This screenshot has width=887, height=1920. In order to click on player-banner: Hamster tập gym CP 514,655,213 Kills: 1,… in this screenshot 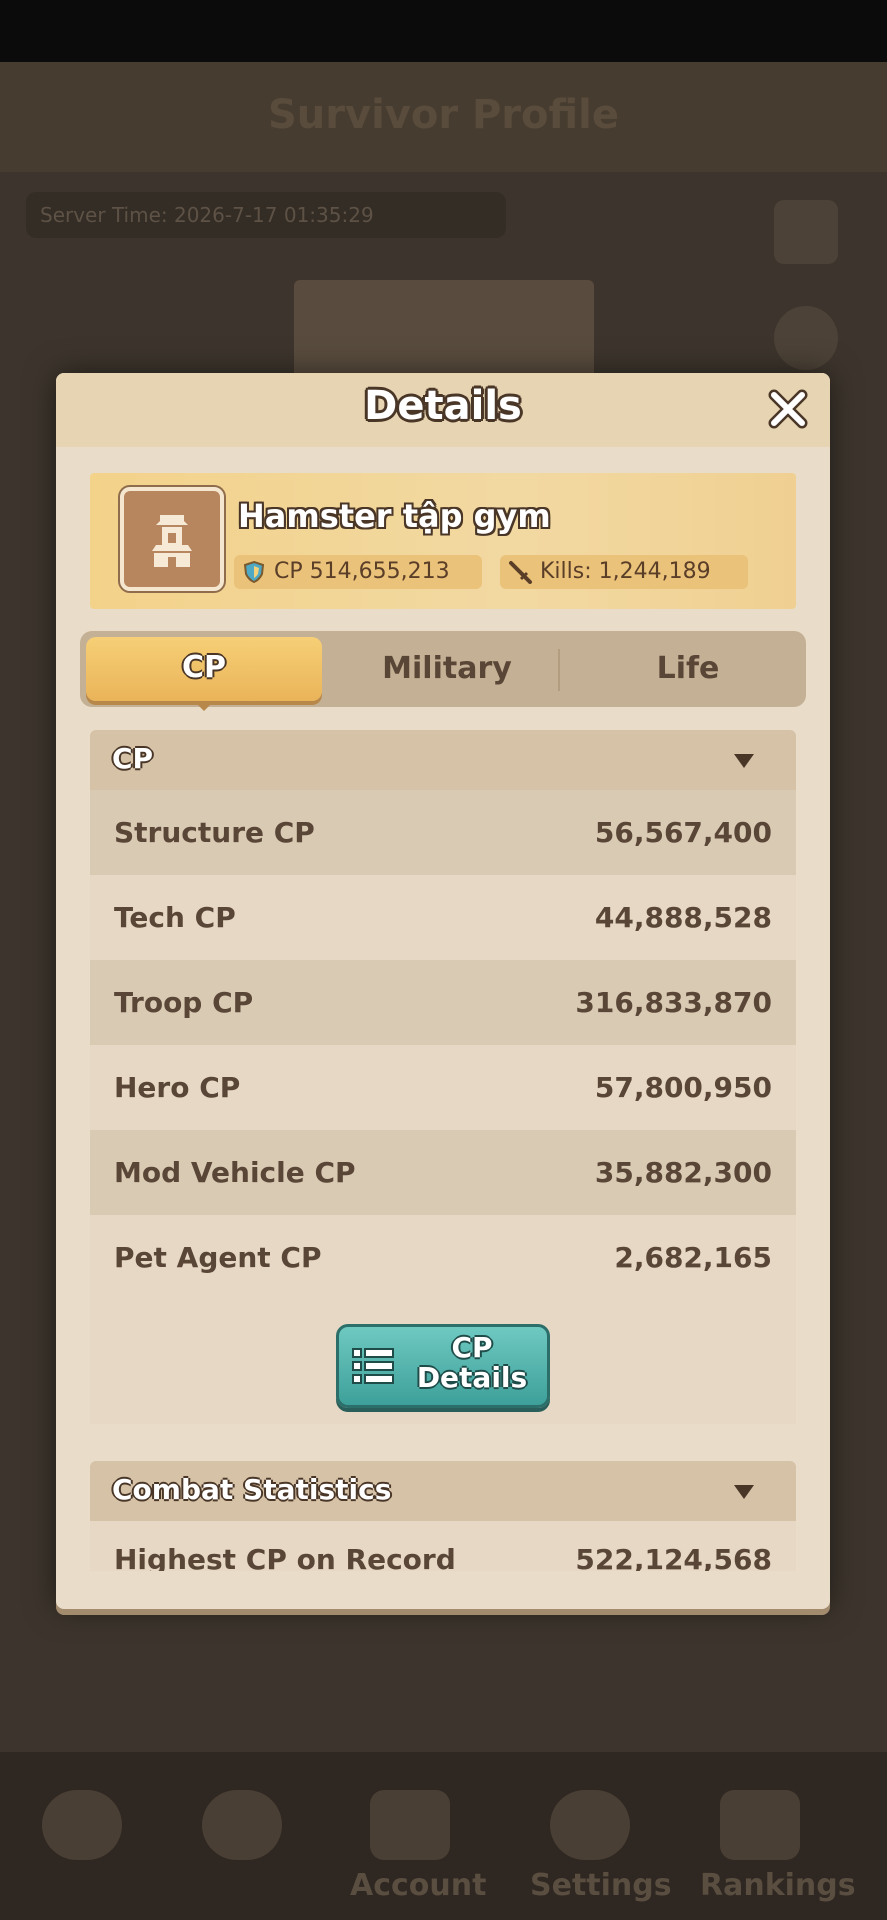, I will do `click(443, 541)`.